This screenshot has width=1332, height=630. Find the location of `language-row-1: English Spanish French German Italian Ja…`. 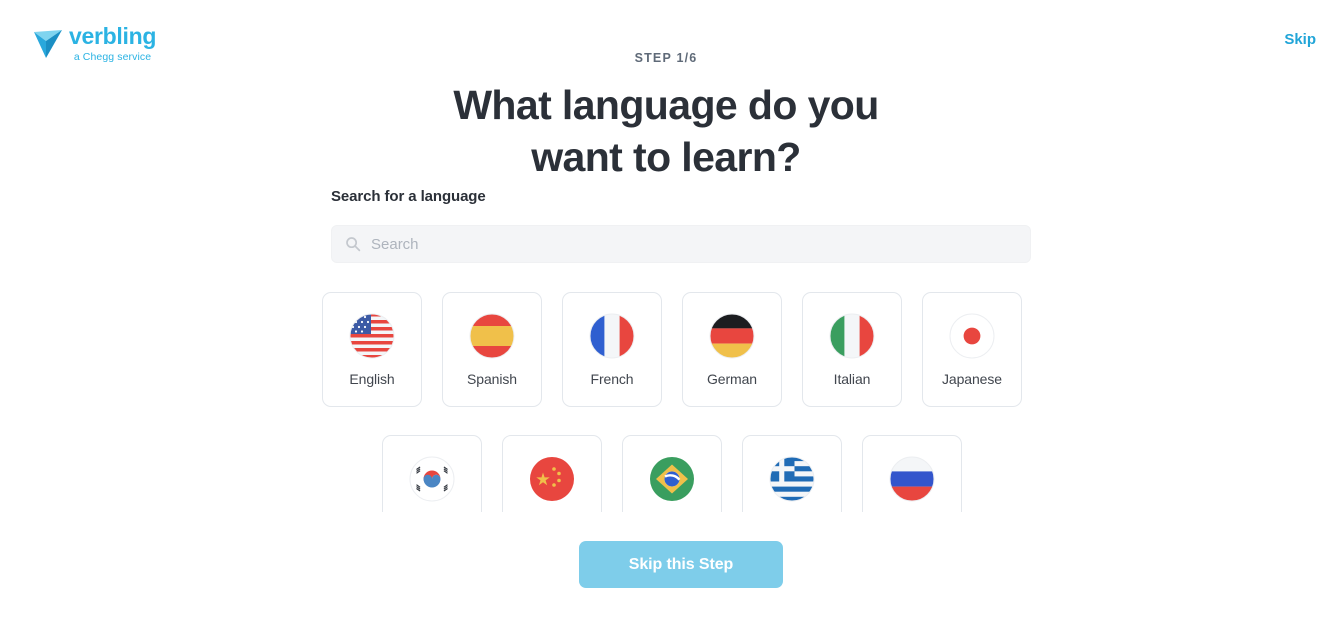

language-row-1: English Spanish French German Italian Ja… is located at coordinates (677, 349).